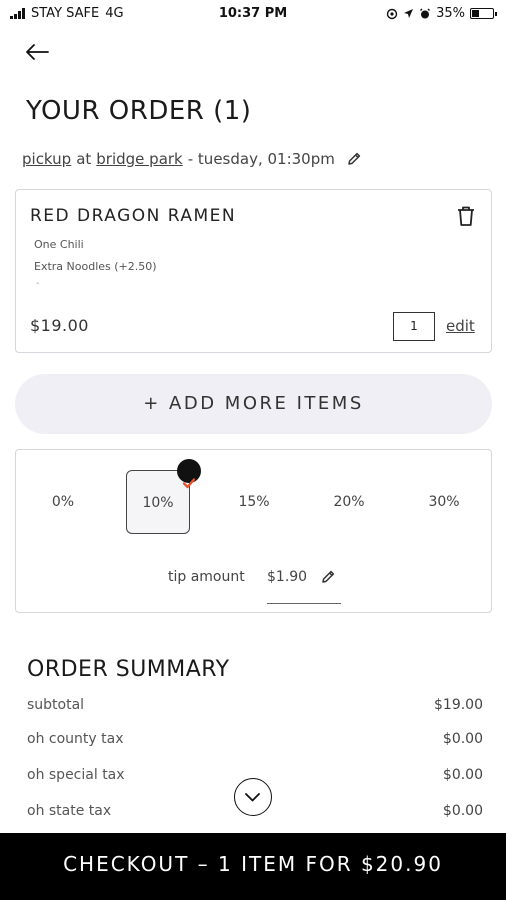 The image size is (506, 900). Describe the element at coordinates (38, 283) in the screenshot. I see `item-modifier-placeholder: -` at that location.